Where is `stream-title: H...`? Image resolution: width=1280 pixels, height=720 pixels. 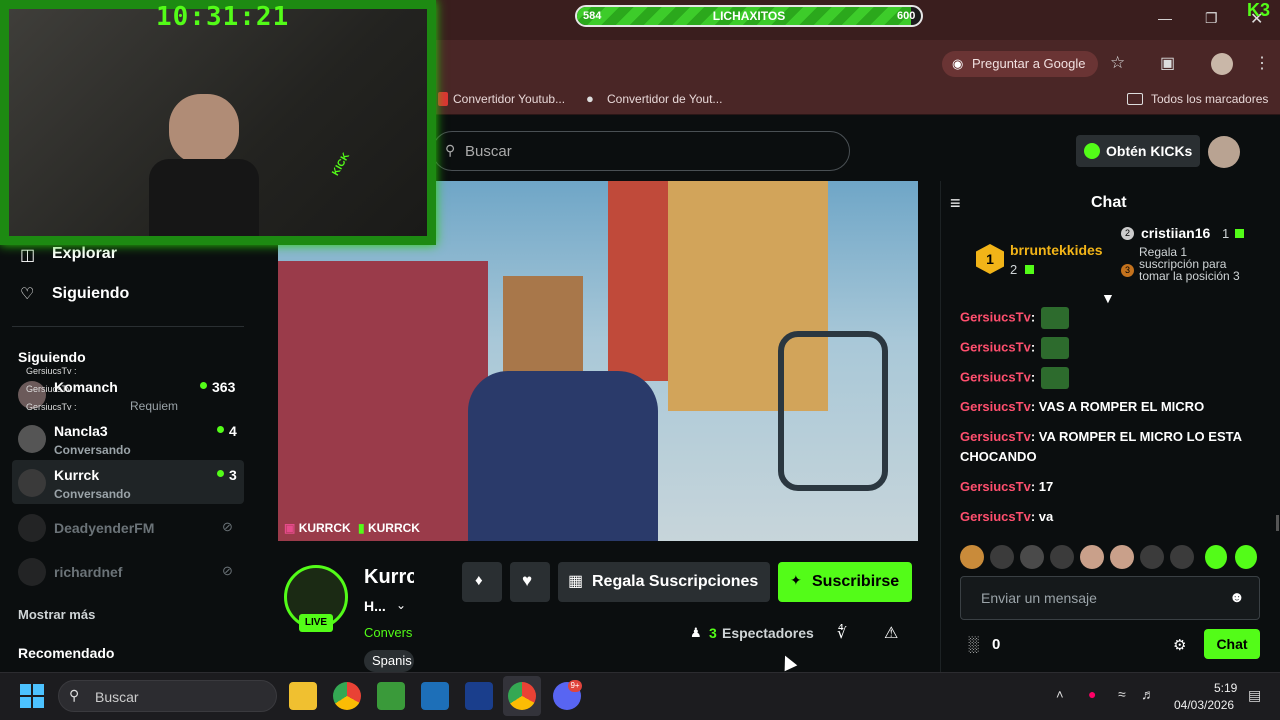 stream-title: H... is located at coordinates (375, 606).